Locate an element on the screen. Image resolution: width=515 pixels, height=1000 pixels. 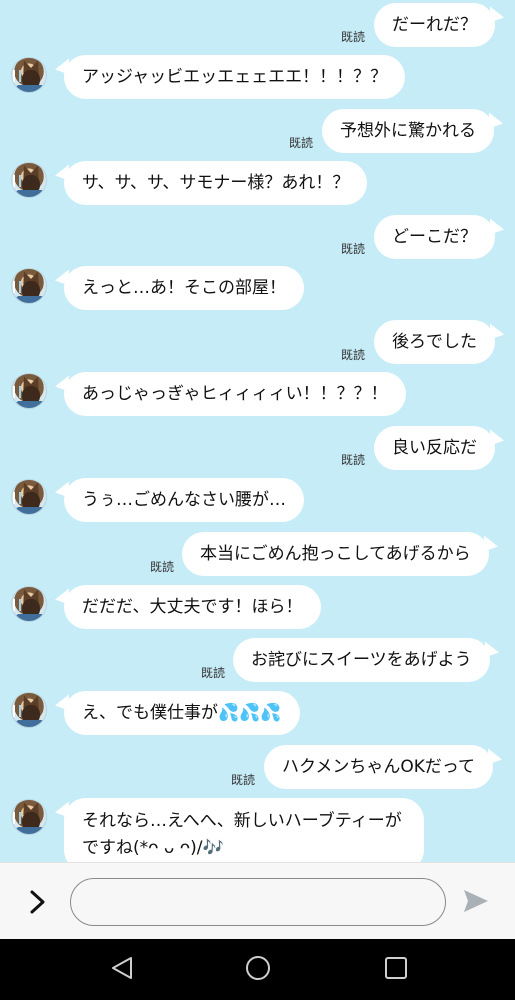
message-bubble-sent: 予想外に驚かれる is located at coordinates (408, 131).